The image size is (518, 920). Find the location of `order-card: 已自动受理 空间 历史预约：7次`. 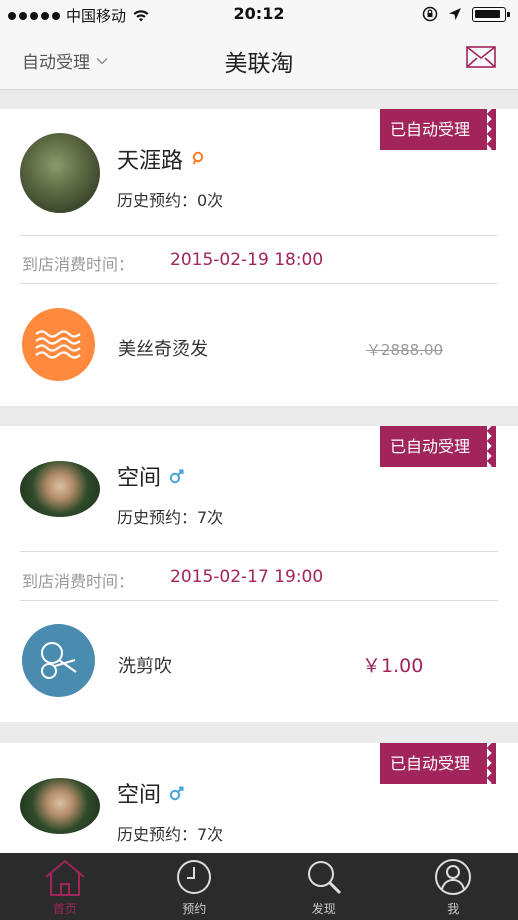

order-card: 已自动受理 空间 历史预约：7次 is located at coordinates (259, 798).